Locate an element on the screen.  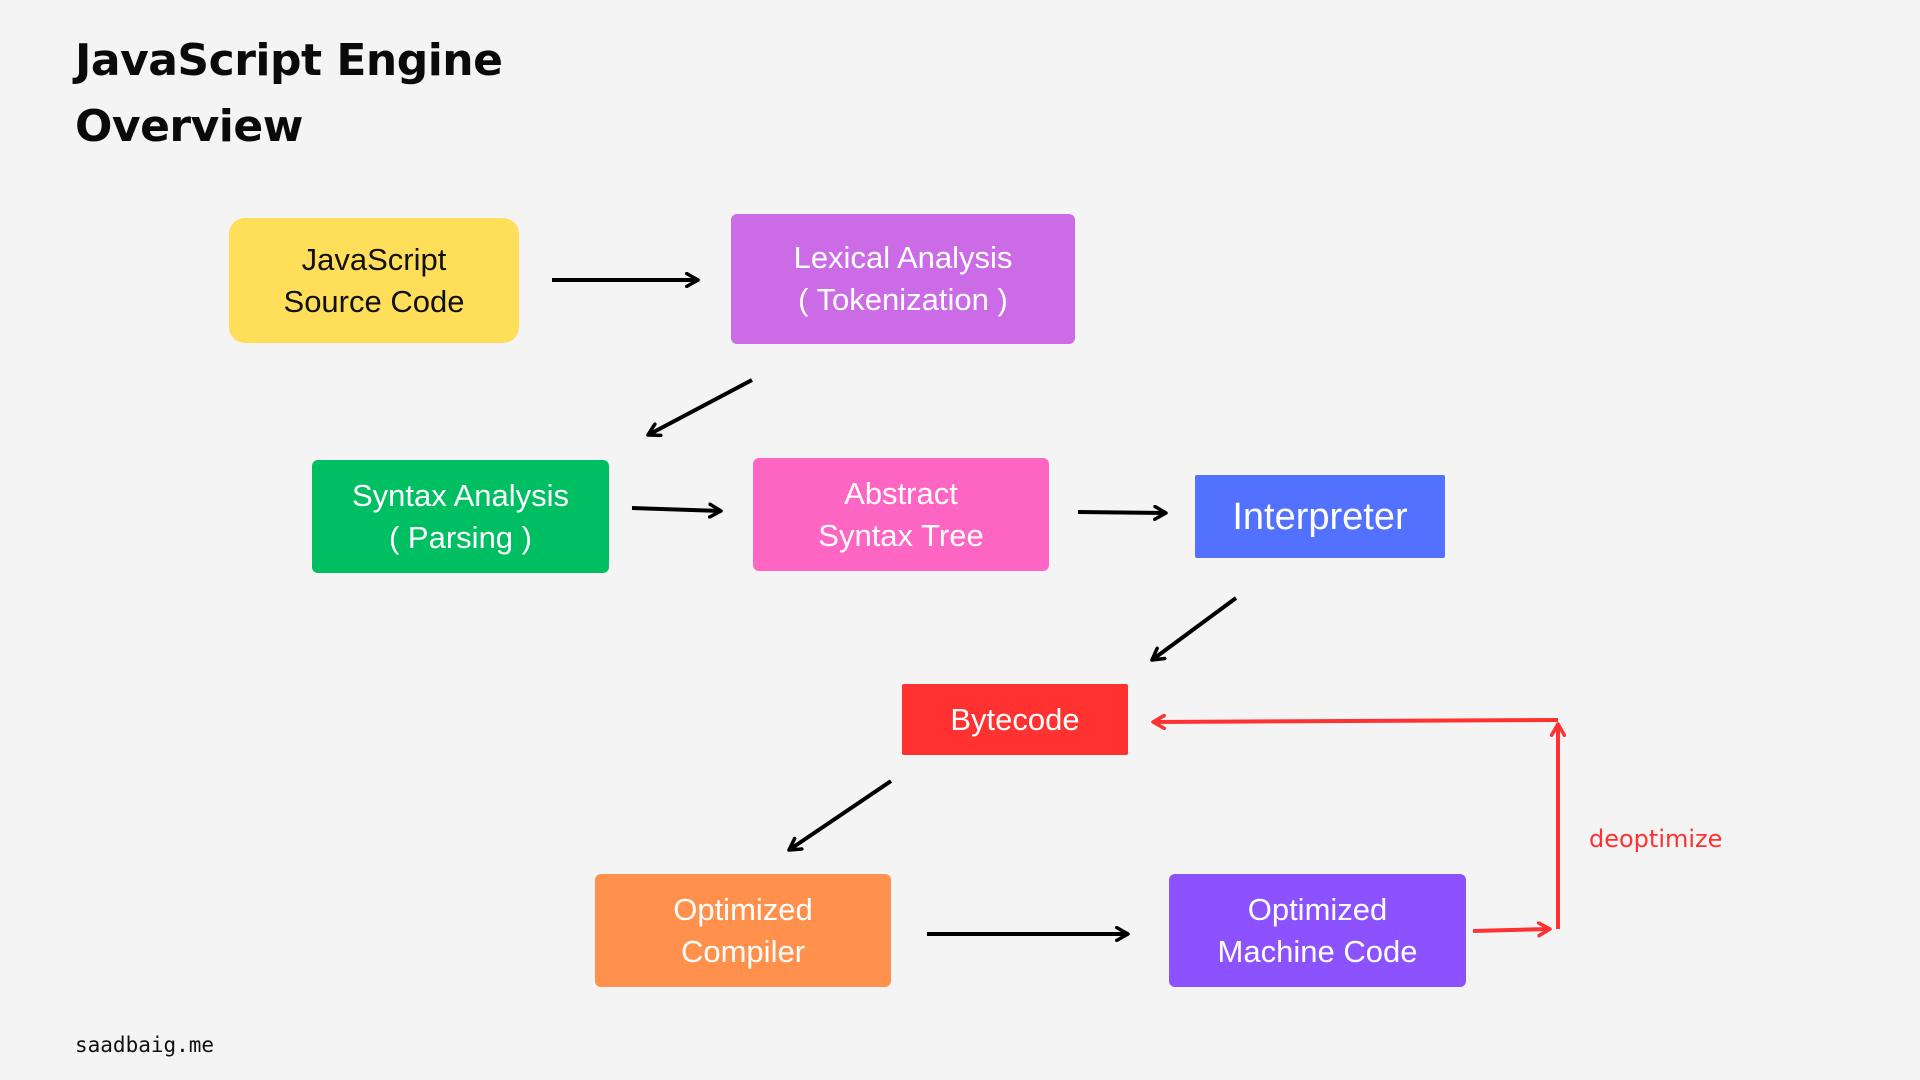
node-label: Bytecode is located at coordinates (1015, 719).